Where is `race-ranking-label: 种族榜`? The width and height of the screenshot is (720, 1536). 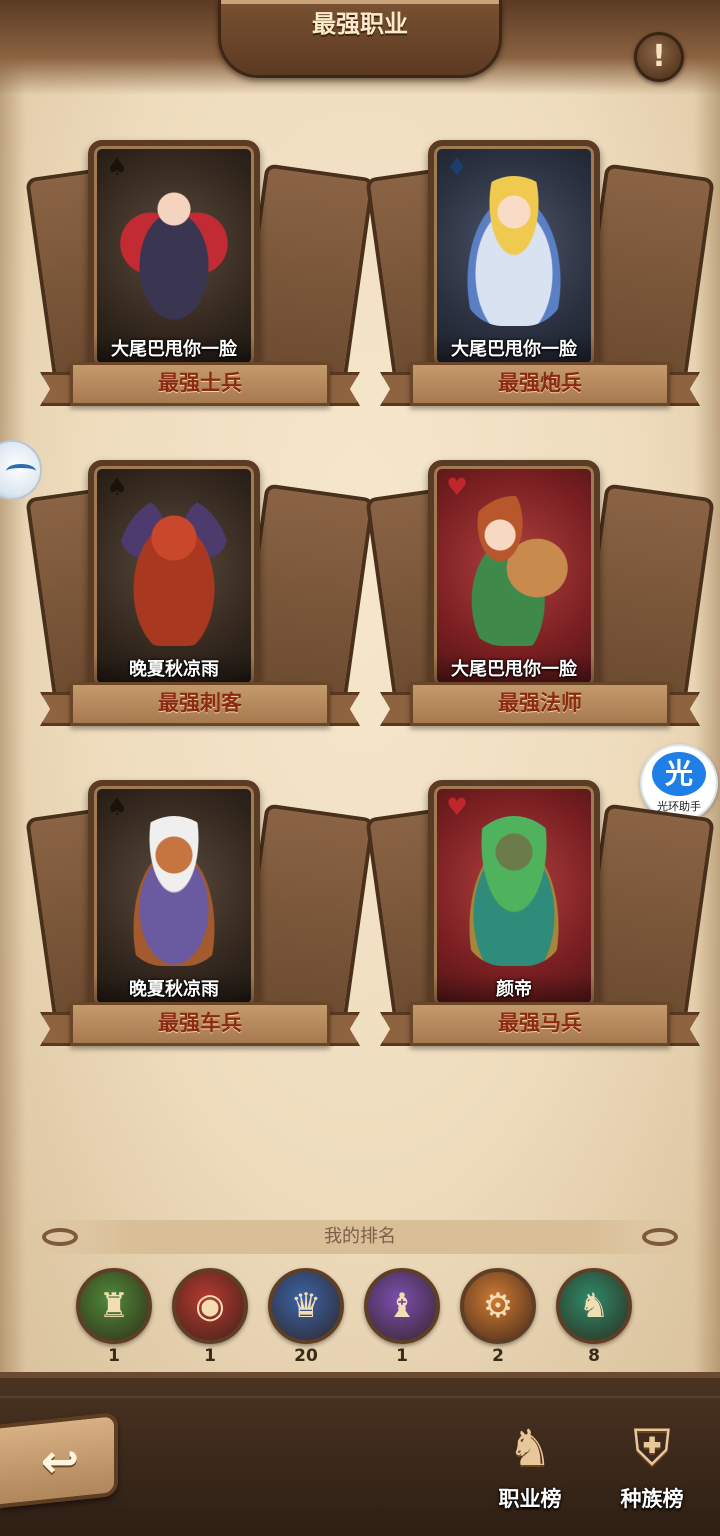 race-ranking-label: 种族榜 is located at coordinates (652, 1499).